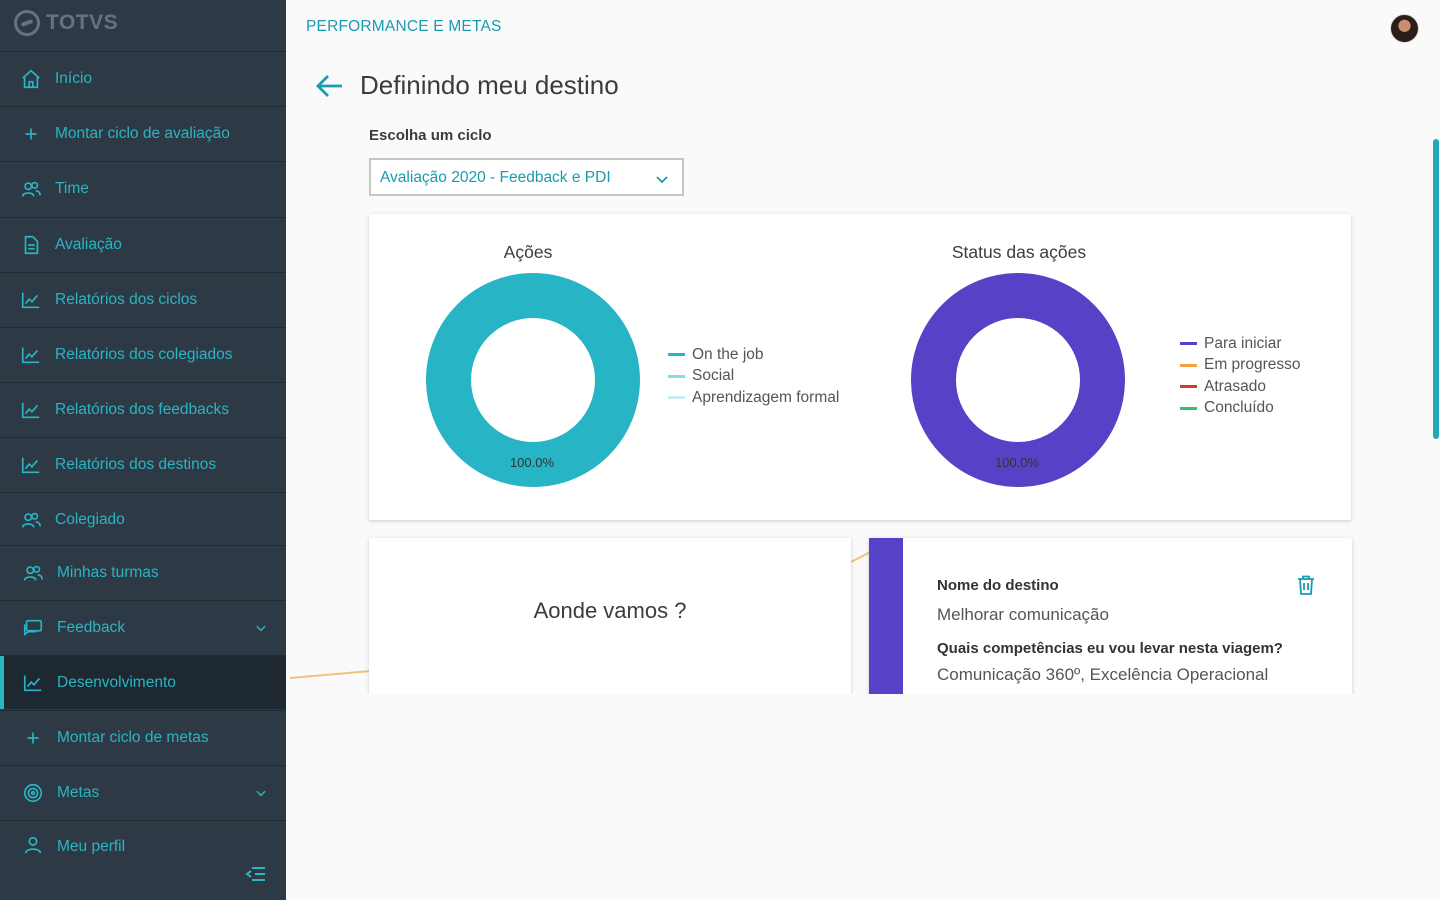 This screenshot has width=1440, height=900. I want to click on user-icon, so click(33, 844).